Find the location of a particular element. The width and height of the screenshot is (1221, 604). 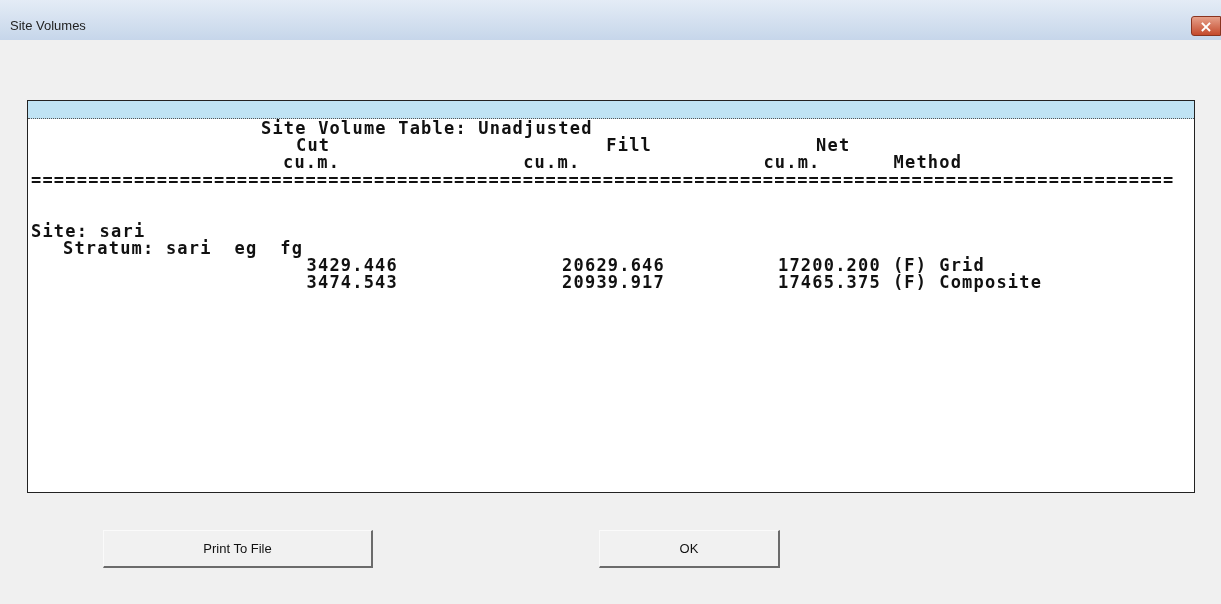

fill-value: 20629.646 is located at coordinates (613, 265).